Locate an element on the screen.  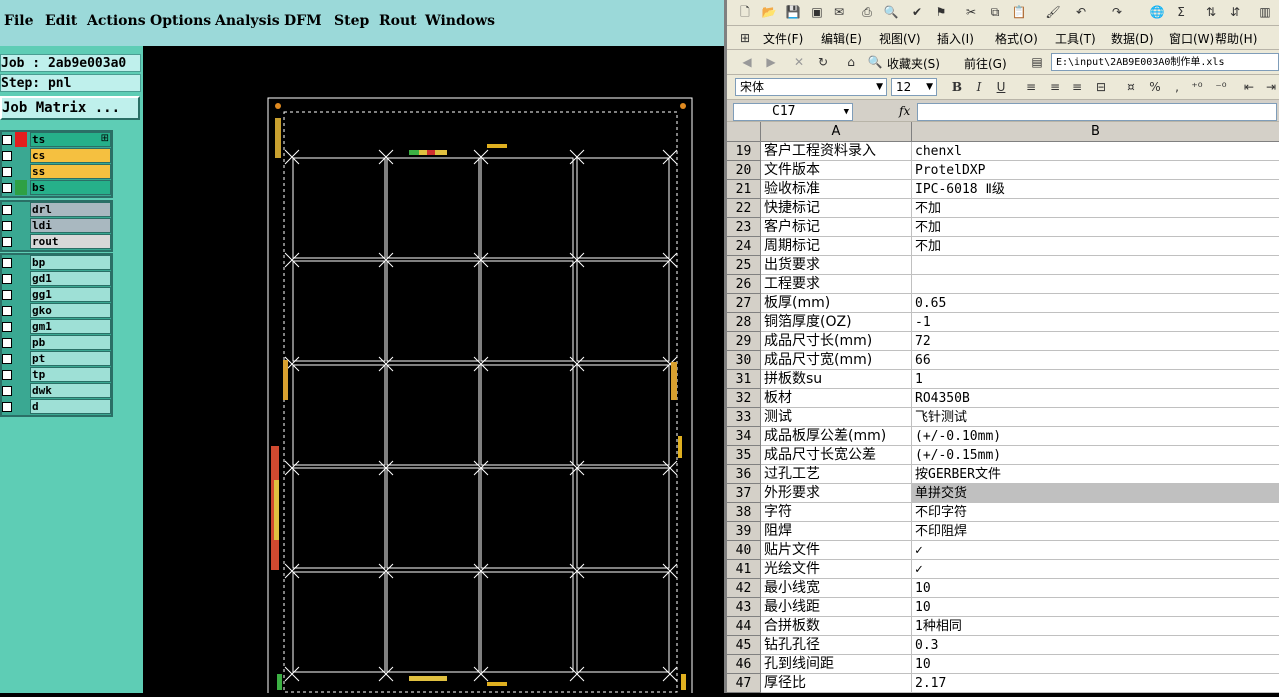
layer-name: rout is located at coordinates (70, 241).